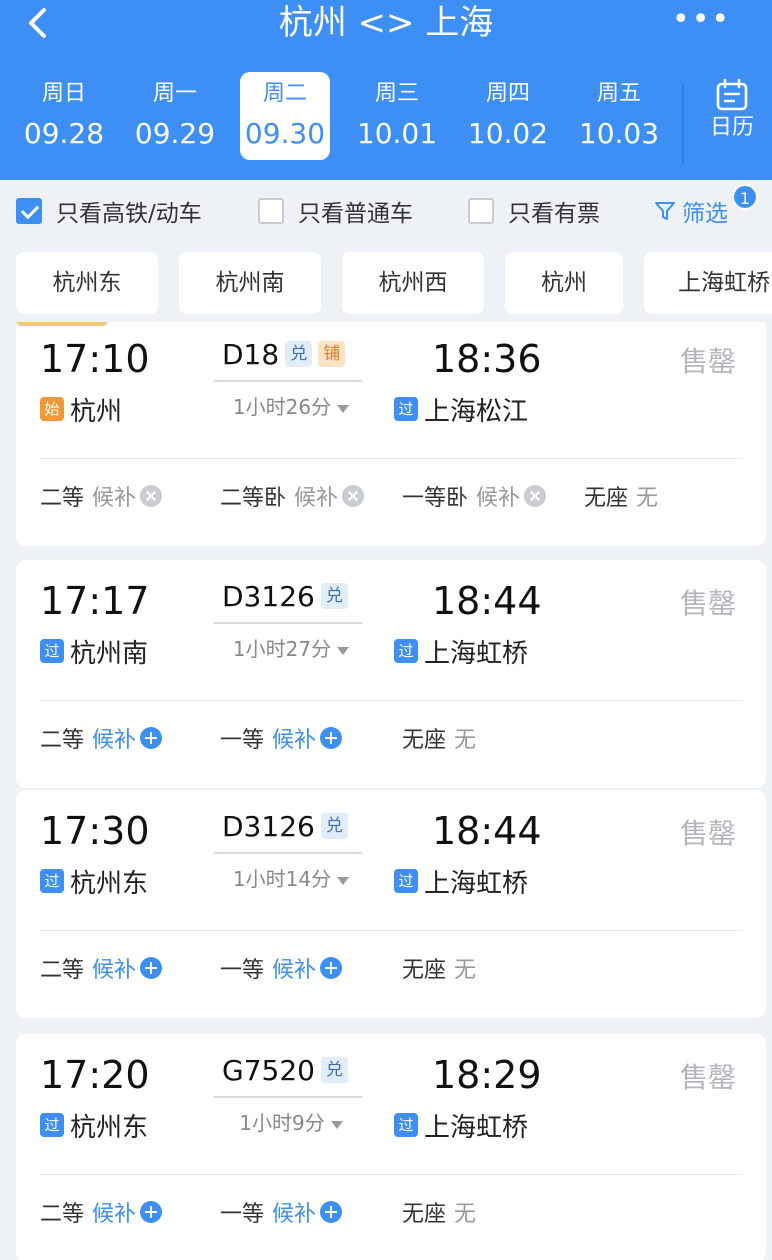 The width and height of the screenshot is (772, 1260). What do you see at coordinates (487, 601) in the screenshot?
I see `arrival-time: 18:44` at bounding box center [487, 601].